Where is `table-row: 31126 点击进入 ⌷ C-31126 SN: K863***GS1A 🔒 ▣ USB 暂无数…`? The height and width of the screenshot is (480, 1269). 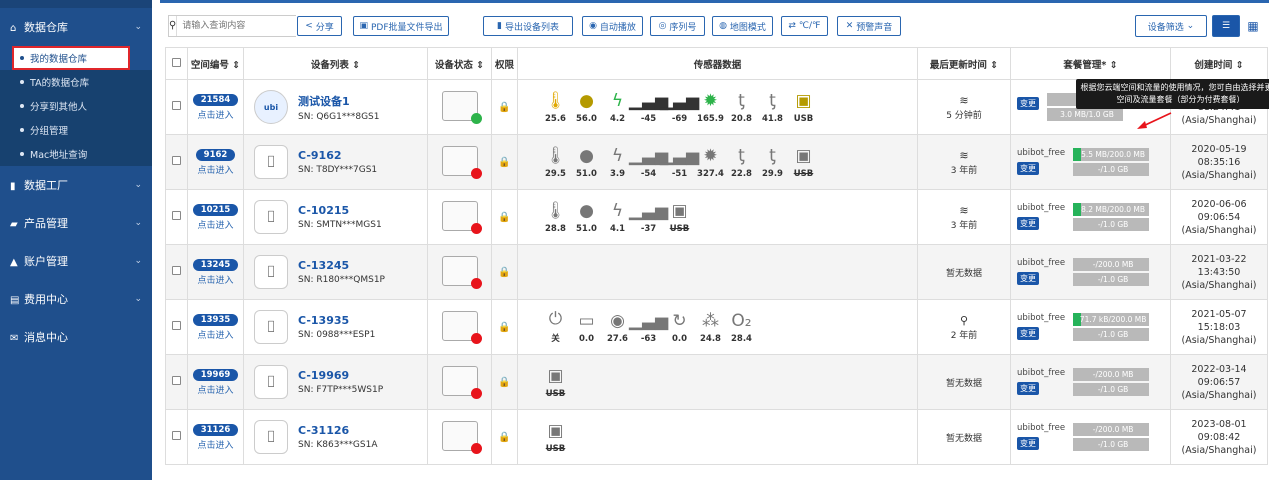 table-row: 31126 点击进入 ⌷ C-31126 SN: K863***GS1A 🔒 ▣ USB 暂无数… is located at coordinates (716, 437).